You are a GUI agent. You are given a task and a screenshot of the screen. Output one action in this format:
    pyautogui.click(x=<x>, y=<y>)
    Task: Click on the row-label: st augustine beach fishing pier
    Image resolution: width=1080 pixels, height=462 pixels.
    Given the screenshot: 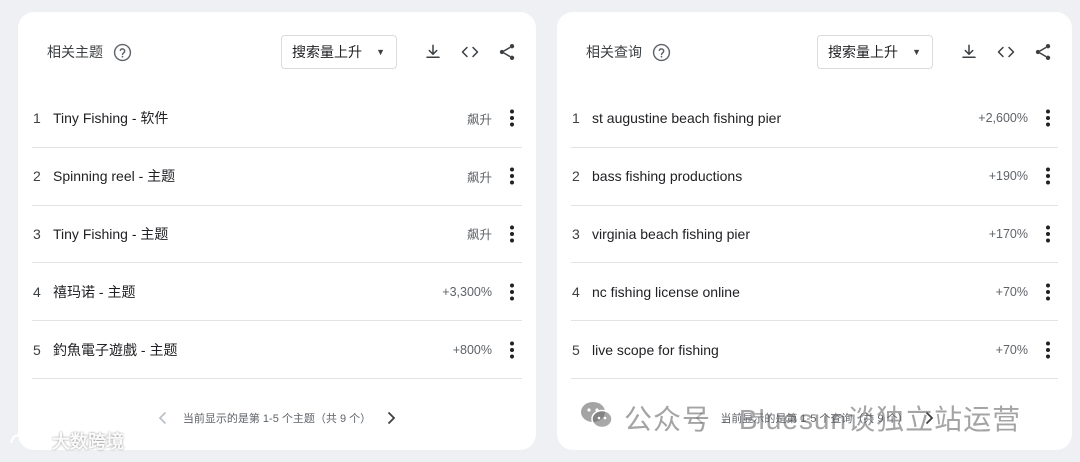 What is the action you would take?
    pyautogui.click(x=785, y=118)
    